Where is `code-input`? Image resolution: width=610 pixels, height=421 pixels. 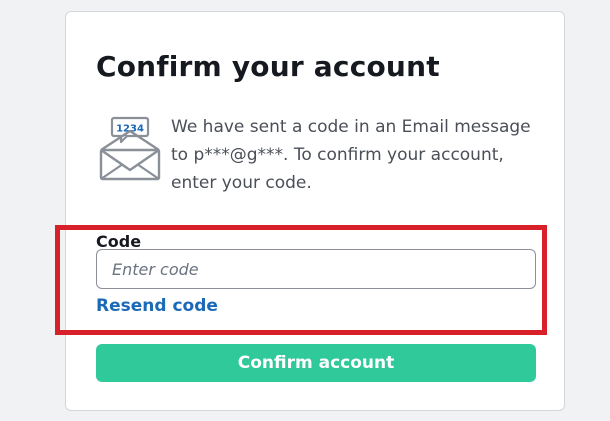
code-input is located at coordinates (316, 269).